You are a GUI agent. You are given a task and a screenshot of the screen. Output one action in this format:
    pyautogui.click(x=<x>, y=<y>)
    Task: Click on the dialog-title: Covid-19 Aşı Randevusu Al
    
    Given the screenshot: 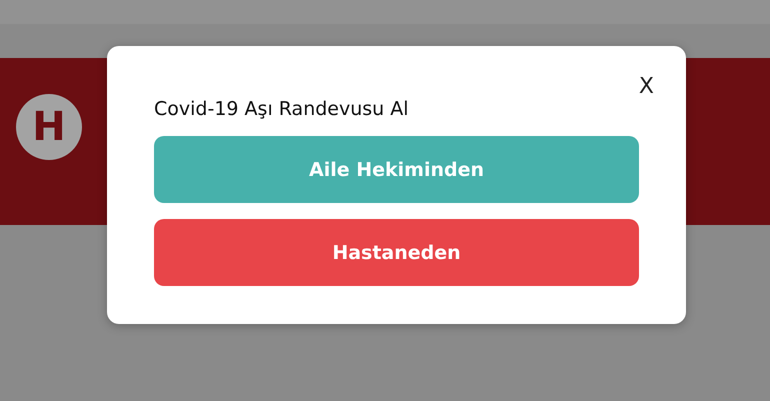 What is the action you would take?
    pyautogui.click(x=281, y=109)
    